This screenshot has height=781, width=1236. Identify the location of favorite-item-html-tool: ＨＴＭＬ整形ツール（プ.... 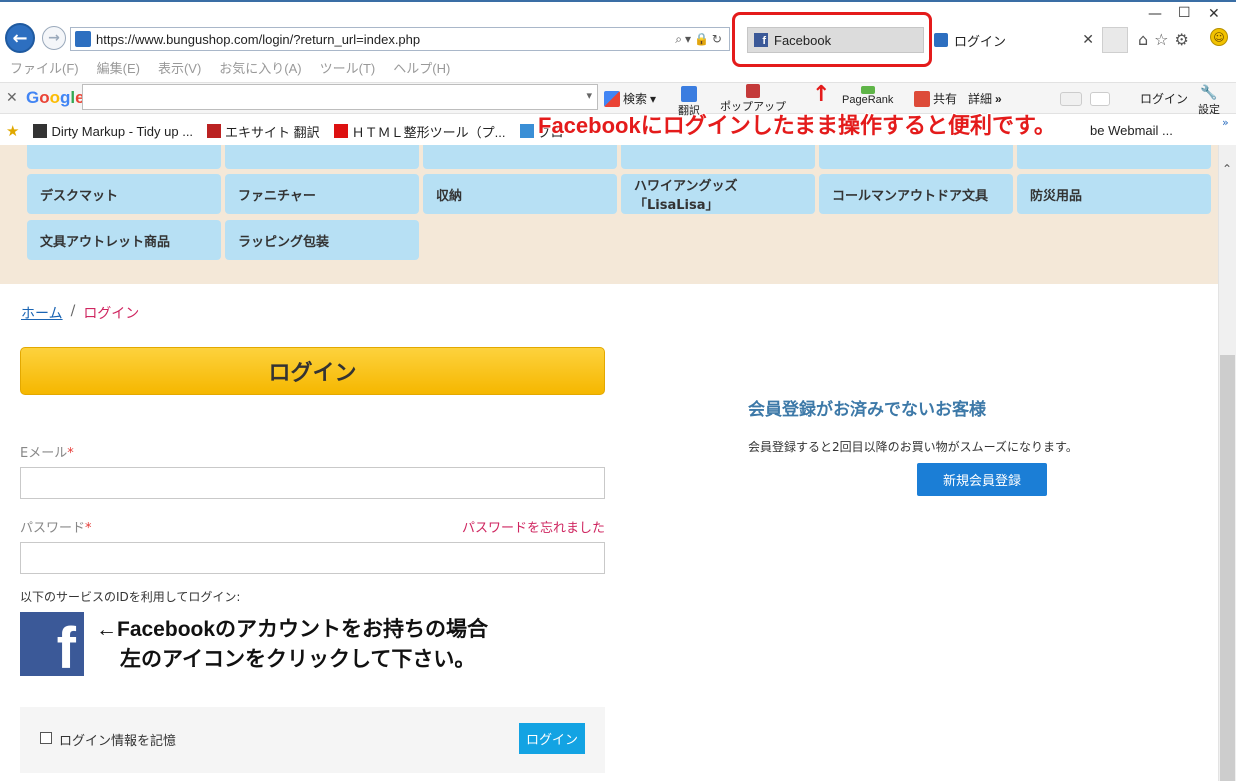
(419, 131).